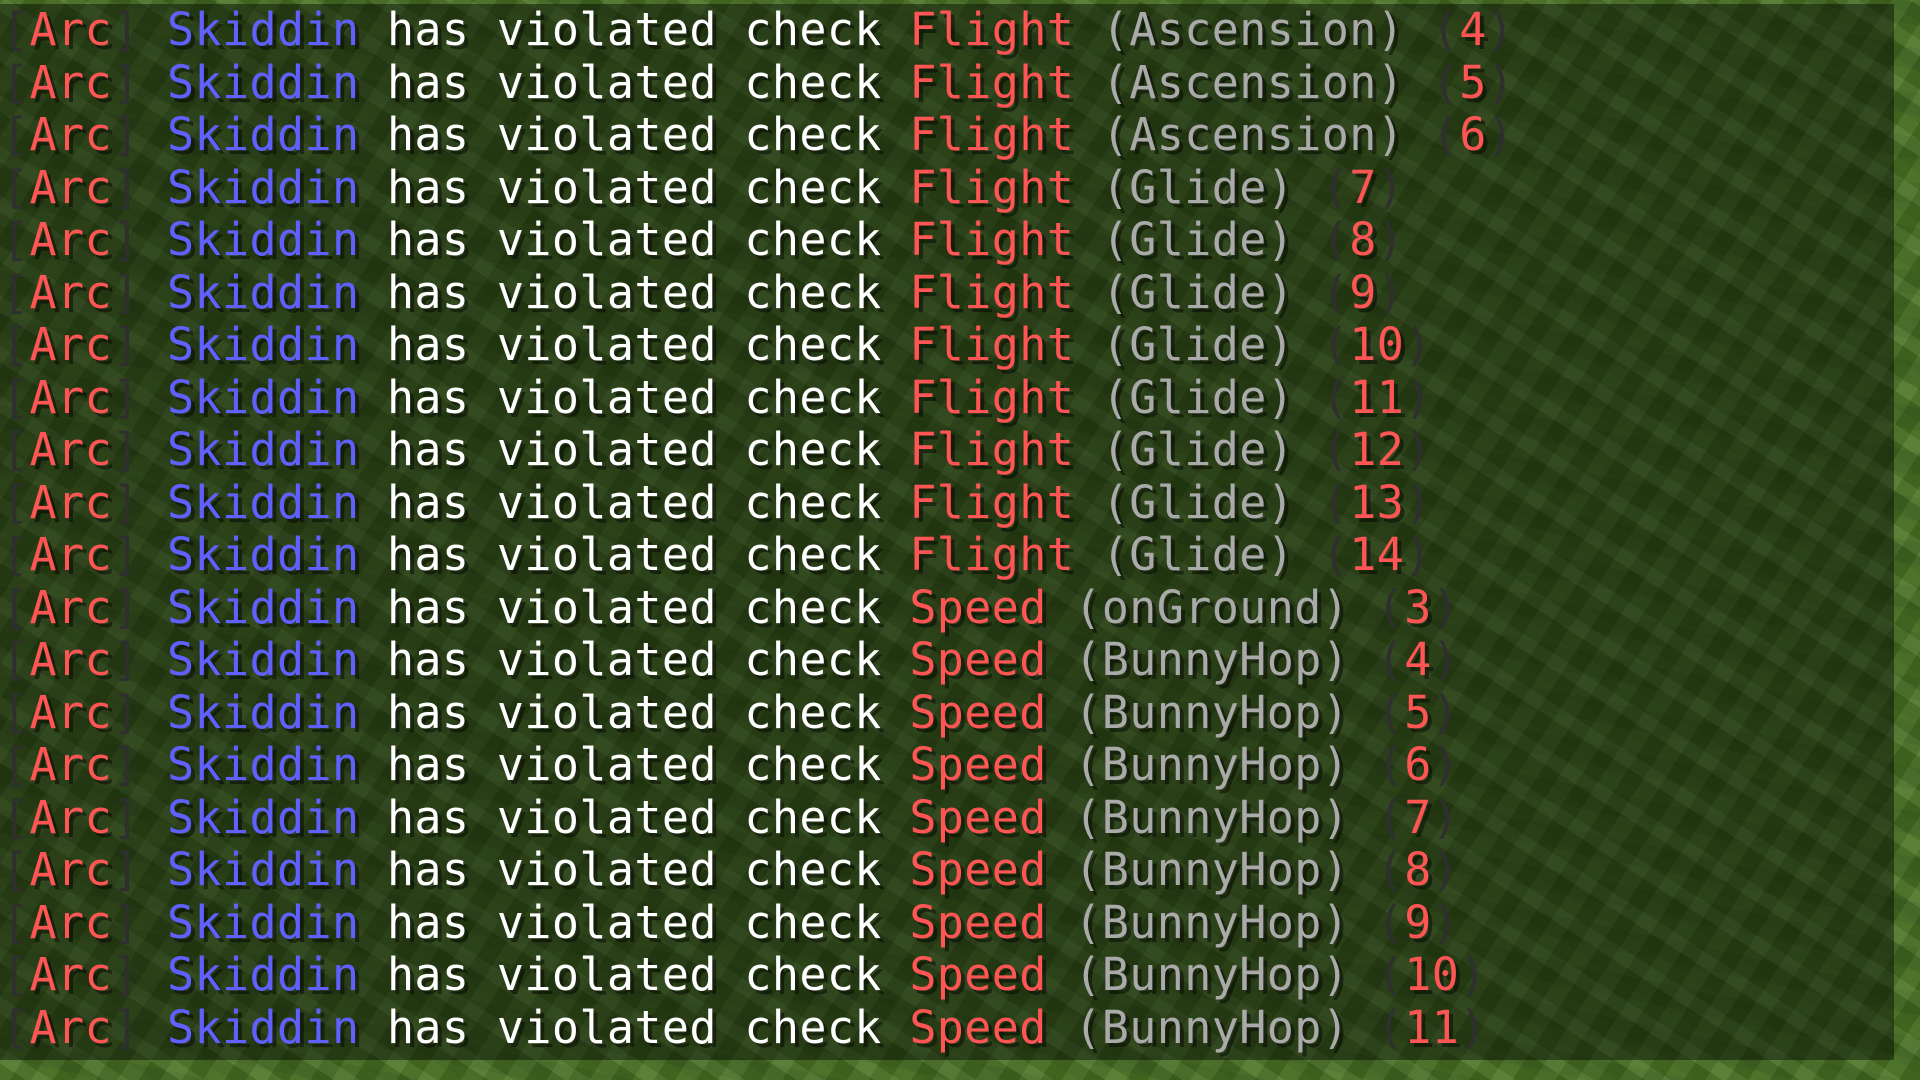  I want to click on violation-level: 7, so click(1418, 817).